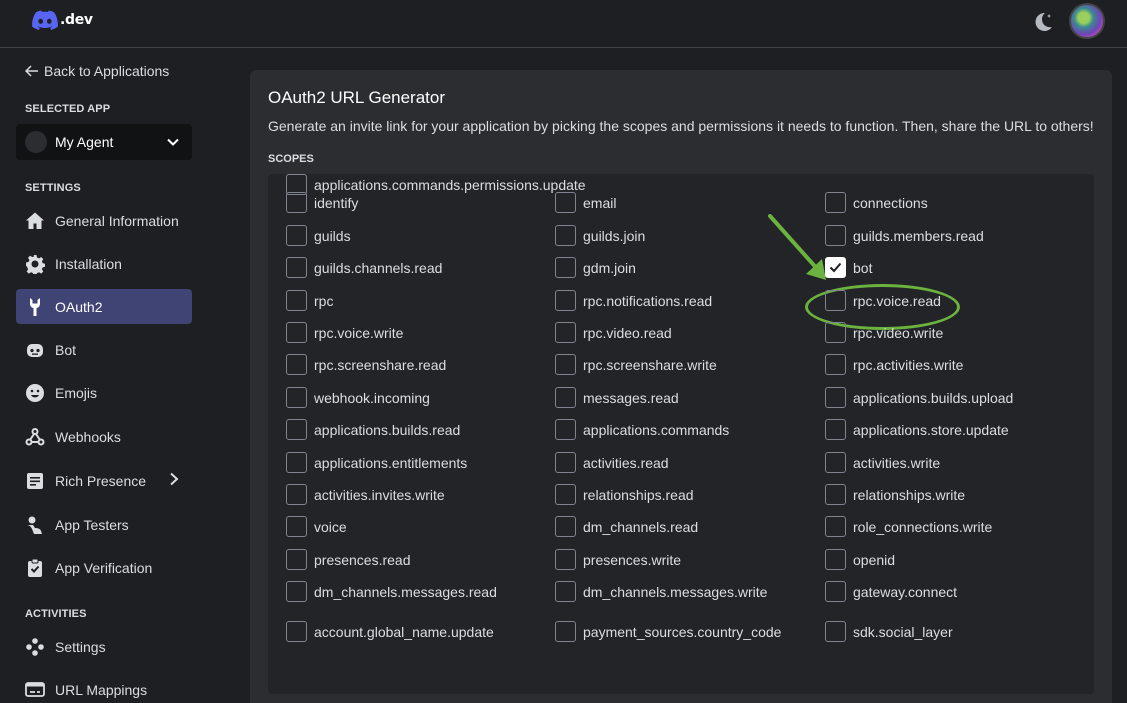  Describe the element at coordinates (668, 631) in the screenshot. I see `scope-checkbox-payment-sources-country-code: payment_sources.country_code` at that location.